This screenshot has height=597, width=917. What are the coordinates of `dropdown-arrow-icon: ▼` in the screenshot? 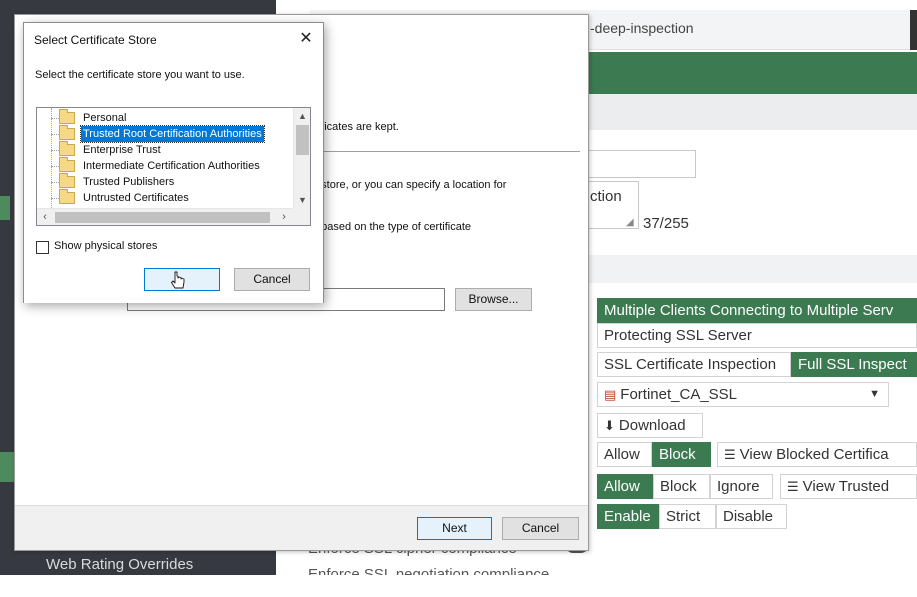 It's located at (874, 394).